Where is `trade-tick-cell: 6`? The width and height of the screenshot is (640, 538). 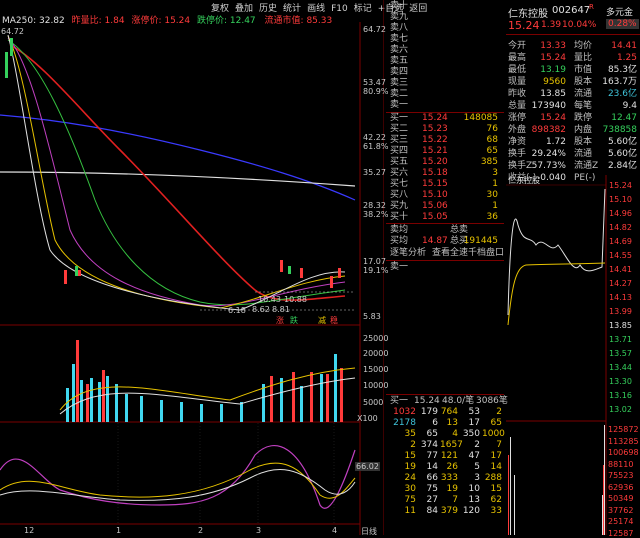 trade-tick-cell: 6 is located at coordinates (435, 423).